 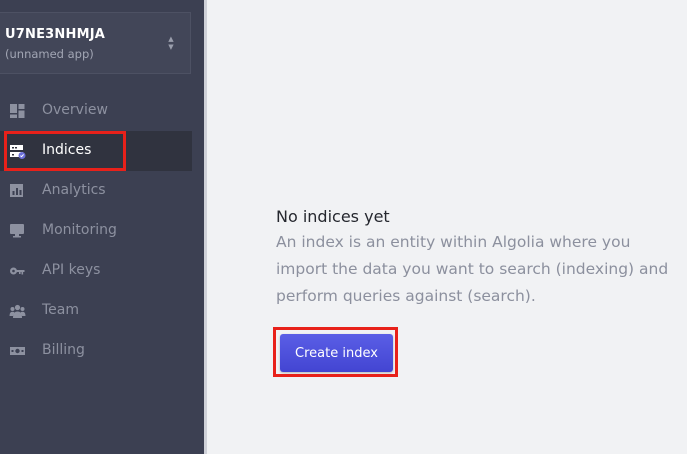 I want to click on sidebar-item-label: Indices, so click(x=67, y=150).